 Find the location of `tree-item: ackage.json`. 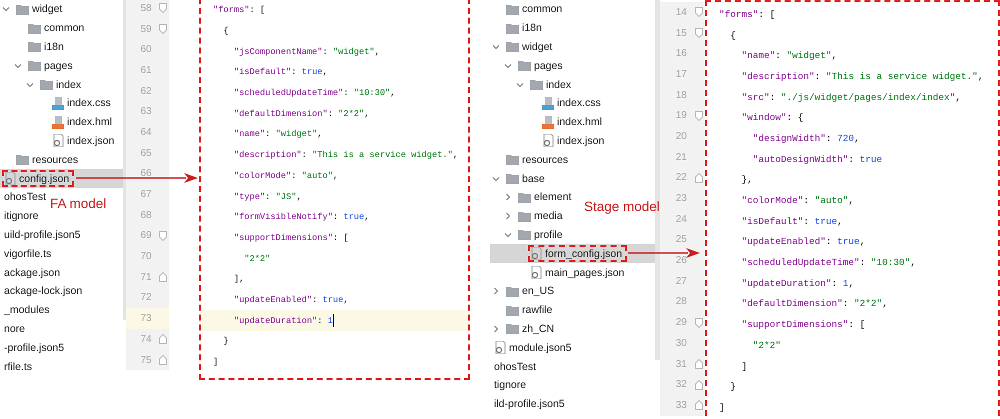

tree-item: ackage.json is located at coordinates (33, 272).